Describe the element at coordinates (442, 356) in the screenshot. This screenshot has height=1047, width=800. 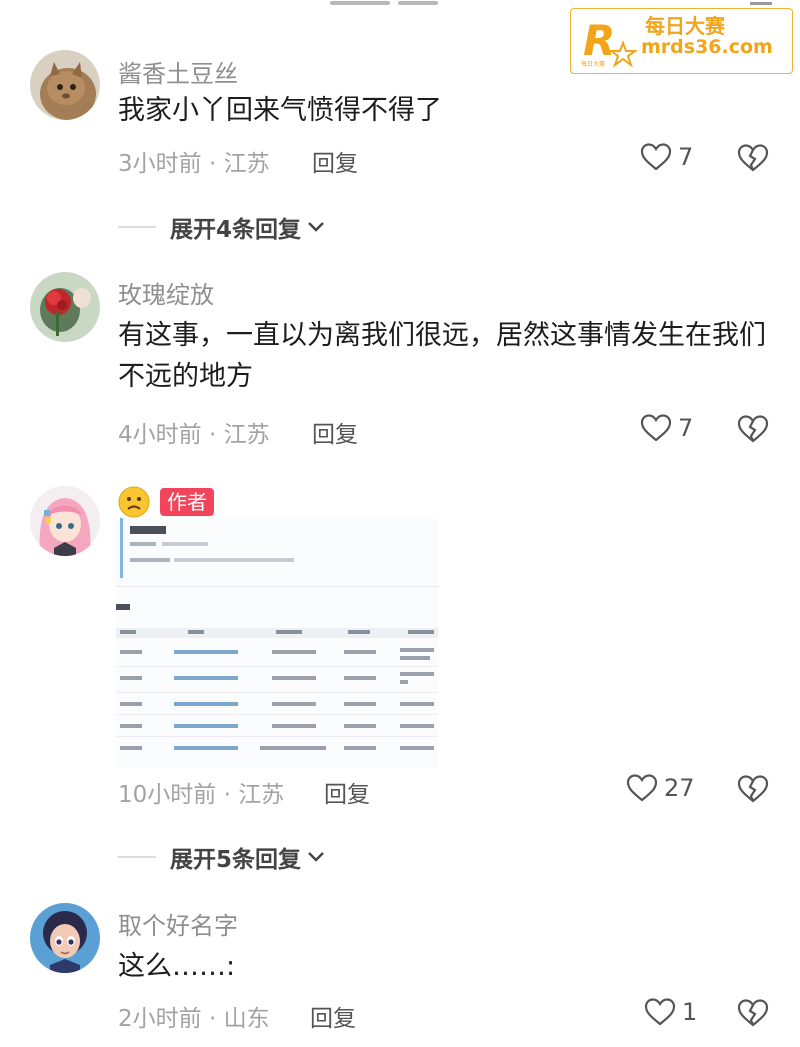
I see `comment-text: 有这事，一直以为离我们很远，居然这事情发生在我们不远的地方` at that location.